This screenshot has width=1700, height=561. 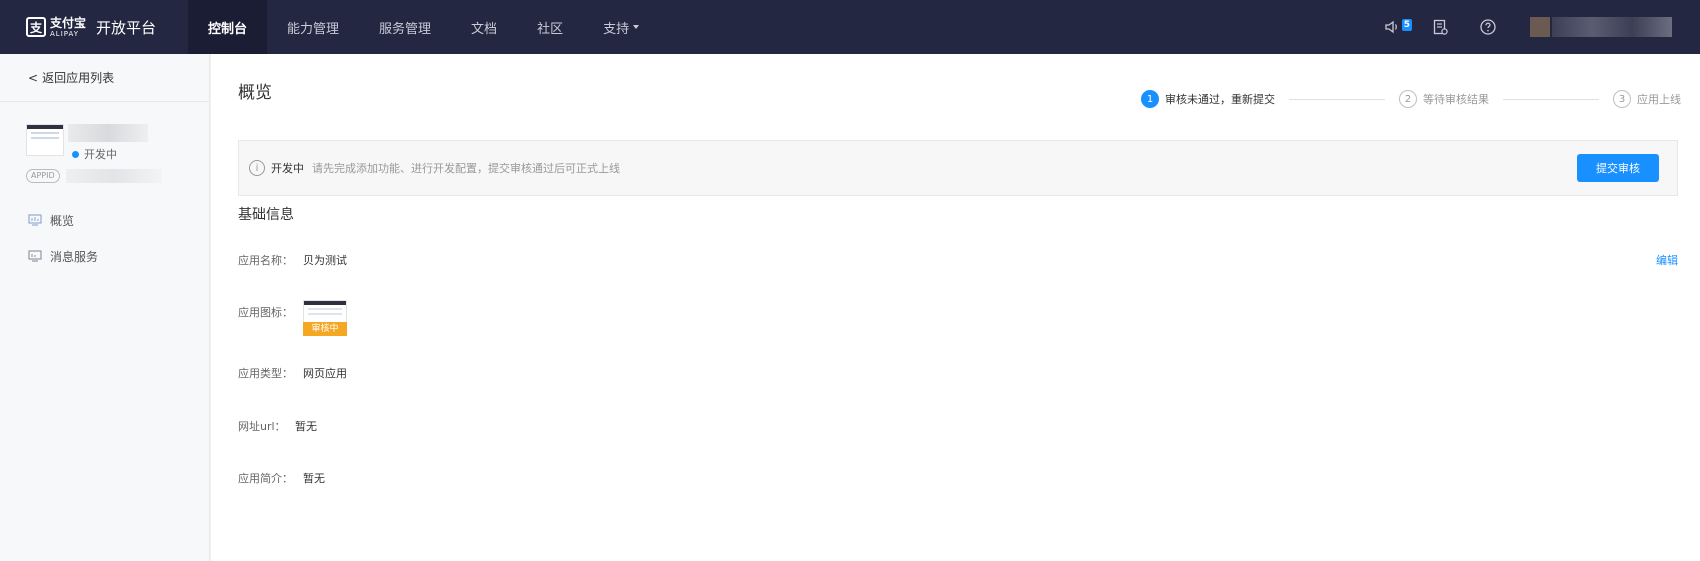 What do you see at coordinates (114, 176) in the screenshot?
I see `app-id-blurred` at bounding box center [114, 176].